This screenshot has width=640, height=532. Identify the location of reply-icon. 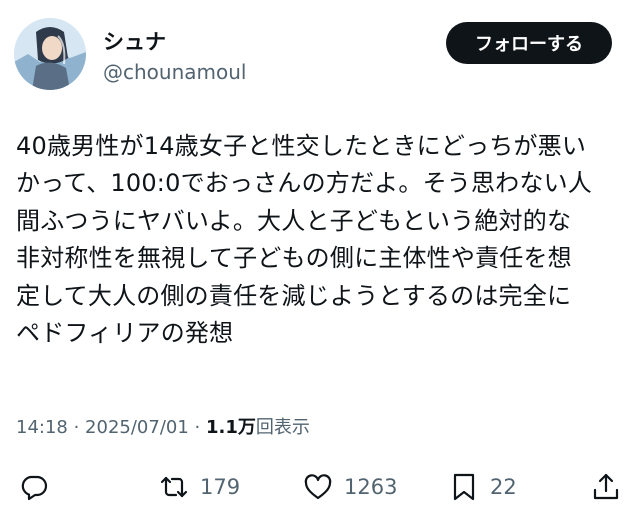
(34, 488).